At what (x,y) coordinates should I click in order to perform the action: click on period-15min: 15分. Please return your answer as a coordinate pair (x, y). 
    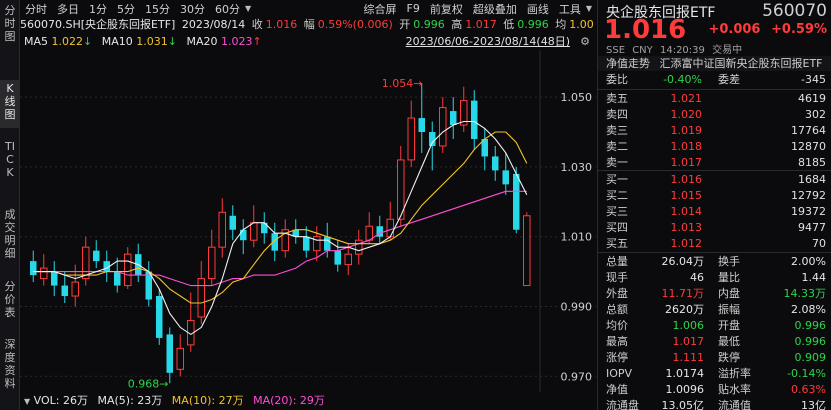
    Looking at the image, I should click on (157, 9).